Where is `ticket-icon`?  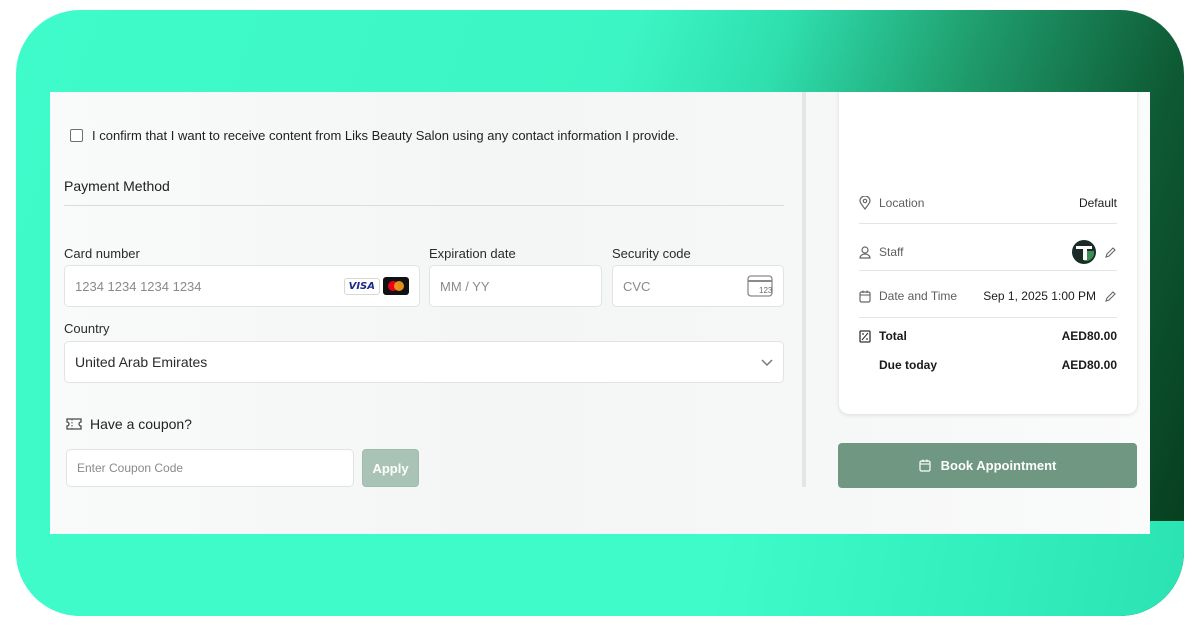
ticket-icon is located at coordinates (74, 424).